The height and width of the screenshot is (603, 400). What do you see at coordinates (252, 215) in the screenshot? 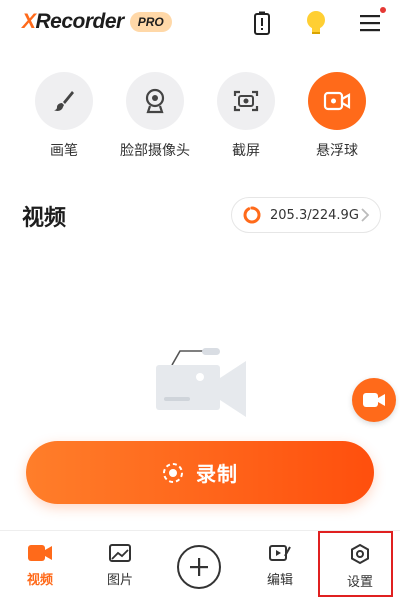
I see `storage-ring-icon` at bounding box center [252, 215].